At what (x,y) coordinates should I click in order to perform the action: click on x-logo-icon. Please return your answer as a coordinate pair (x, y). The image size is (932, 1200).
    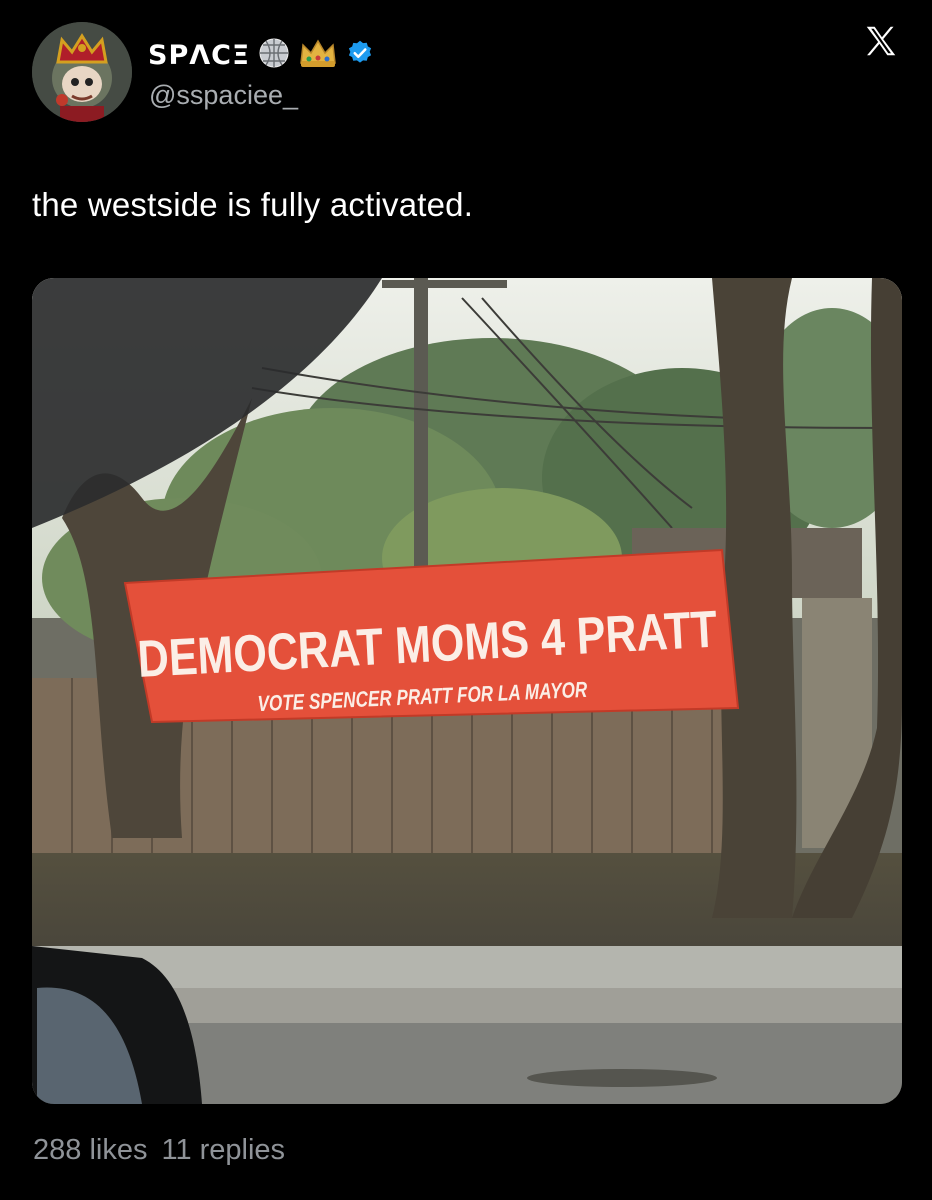
    Looking at the image, I should click on (881, 41).